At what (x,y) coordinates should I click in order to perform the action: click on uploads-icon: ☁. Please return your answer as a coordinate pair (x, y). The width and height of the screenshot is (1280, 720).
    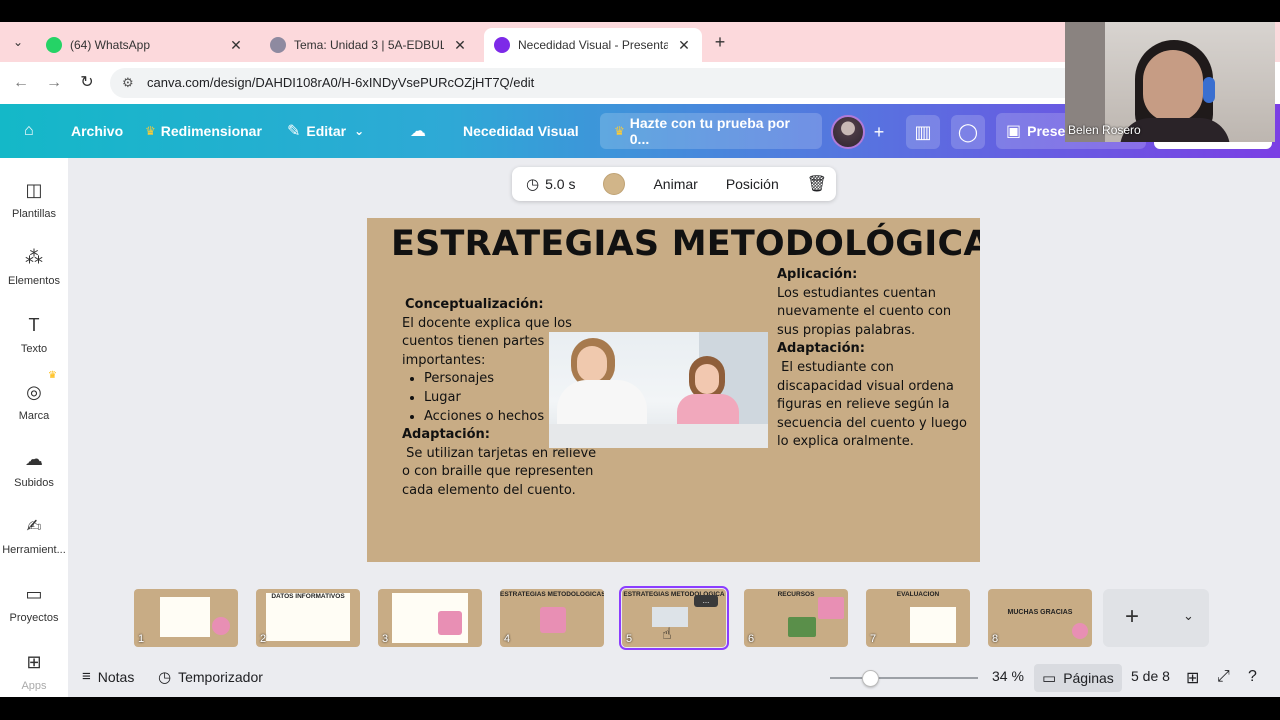
    Looking at the image, I should click on (34, 459).